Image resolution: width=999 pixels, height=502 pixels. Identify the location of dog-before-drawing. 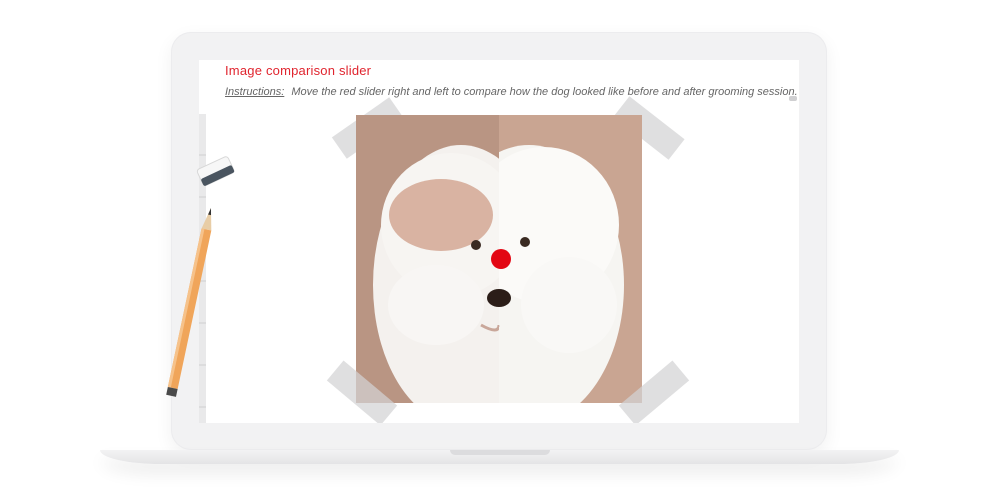
(461, 274).